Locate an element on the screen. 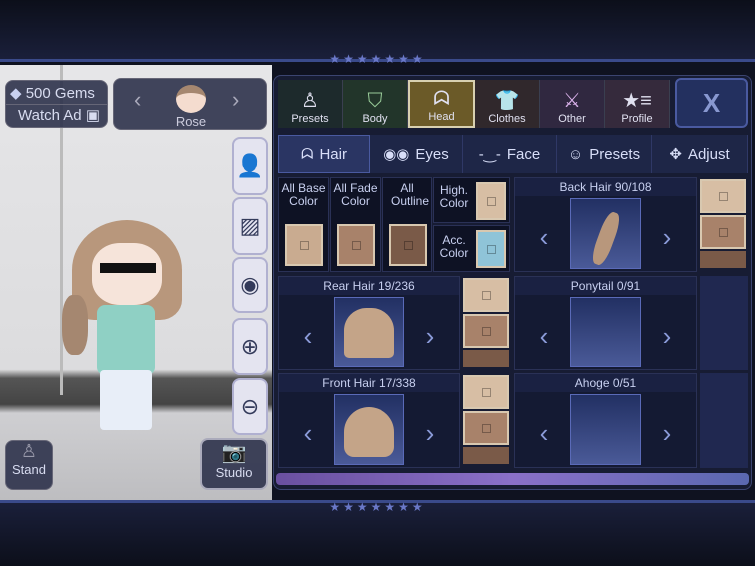 The width and height of the screenshot is (755, 566). accessory-color-swatch is located at coordinates (491, 249).